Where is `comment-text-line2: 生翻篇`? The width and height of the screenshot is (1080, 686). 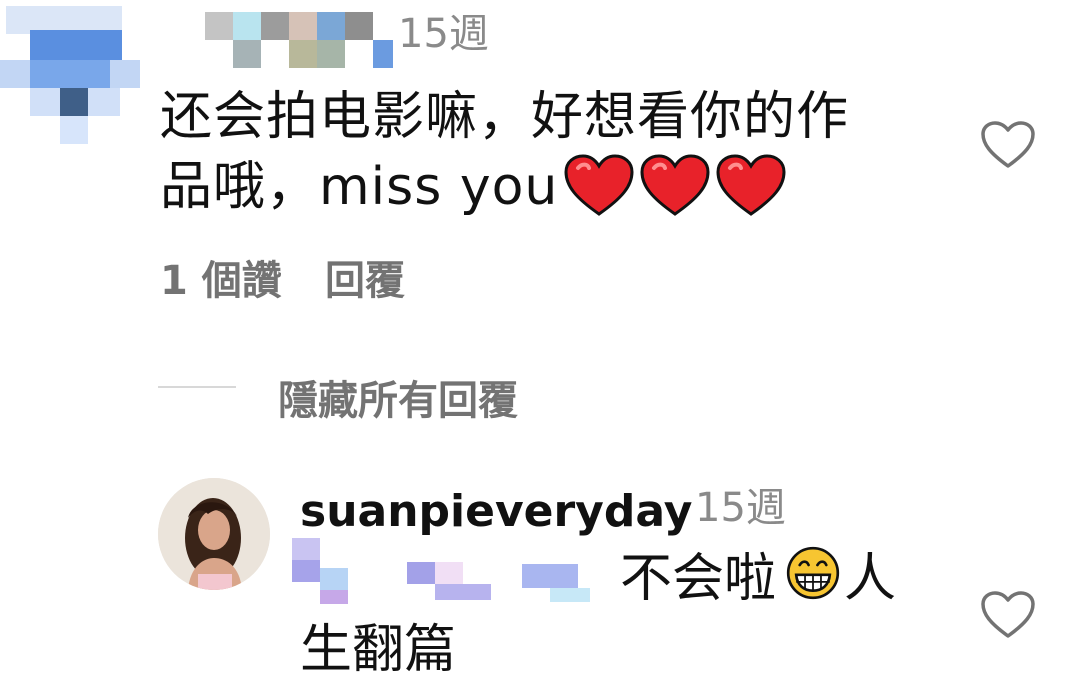 comment-text-line2: 生翻篇 is located at coordinates (378, 650).